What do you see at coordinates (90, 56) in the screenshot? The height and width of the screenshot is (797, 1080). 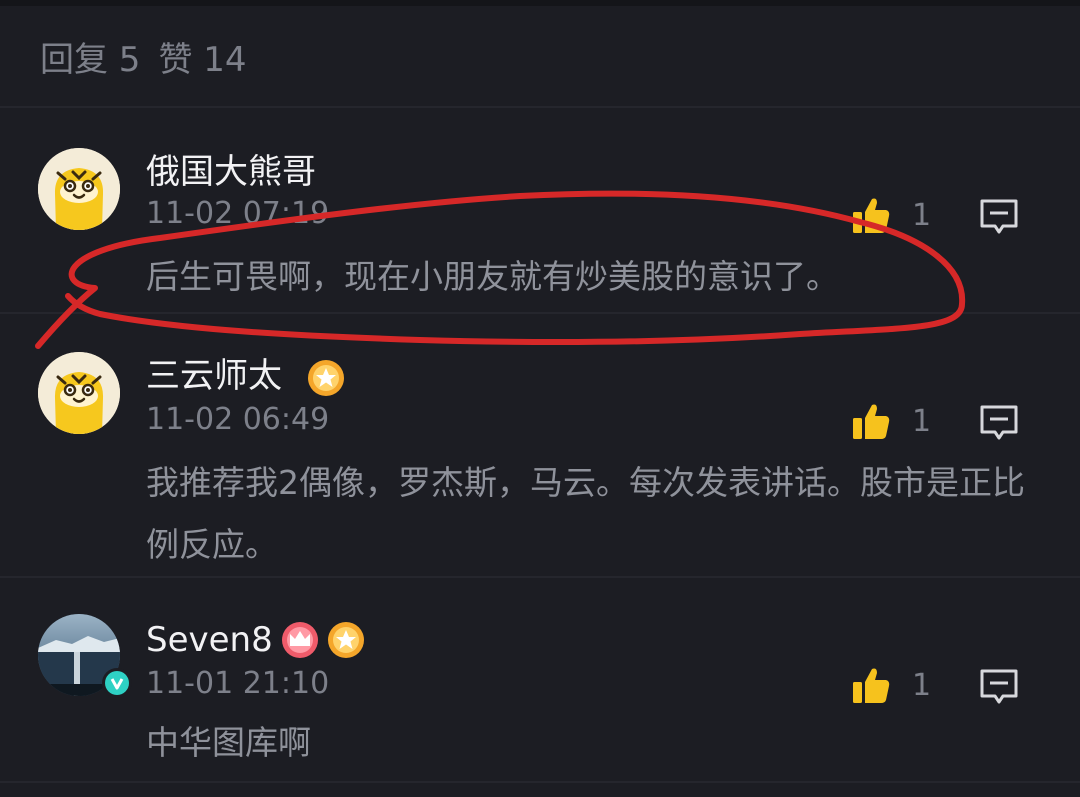 I see `reply-count: 回复 5` at bounding box center [90, 56].